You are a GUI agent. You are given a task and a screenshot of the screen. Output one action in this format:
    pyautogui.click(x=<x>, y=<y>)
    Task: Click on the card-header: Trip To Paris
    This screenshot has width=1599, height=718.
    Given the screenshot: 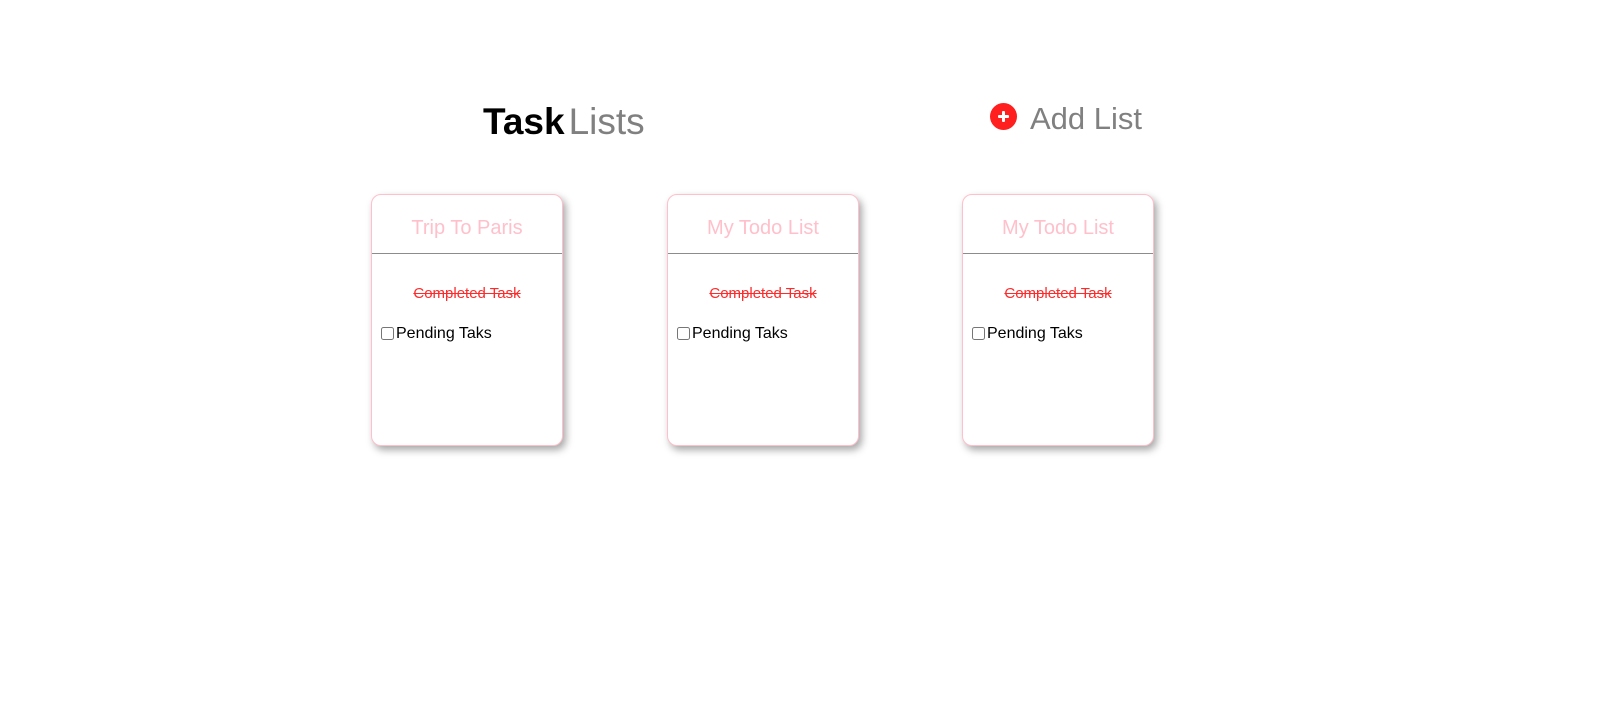 What is the action you would take?
    pyautogui.click(x=467, y=224)
    